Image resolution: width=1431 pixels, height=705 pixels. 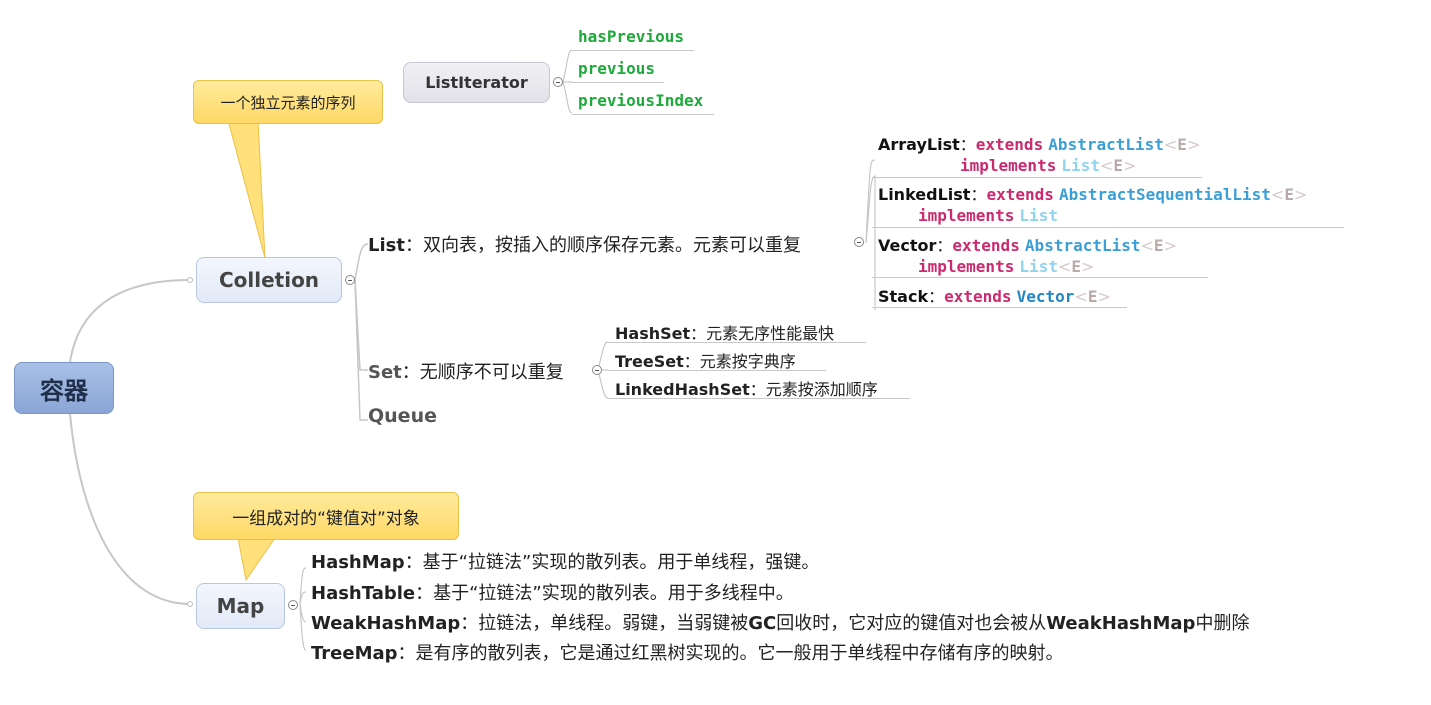 What do you see at coordinates (385, 372) in the screenshot?
I see `set-label: Set` at bounding box center [385, 372].